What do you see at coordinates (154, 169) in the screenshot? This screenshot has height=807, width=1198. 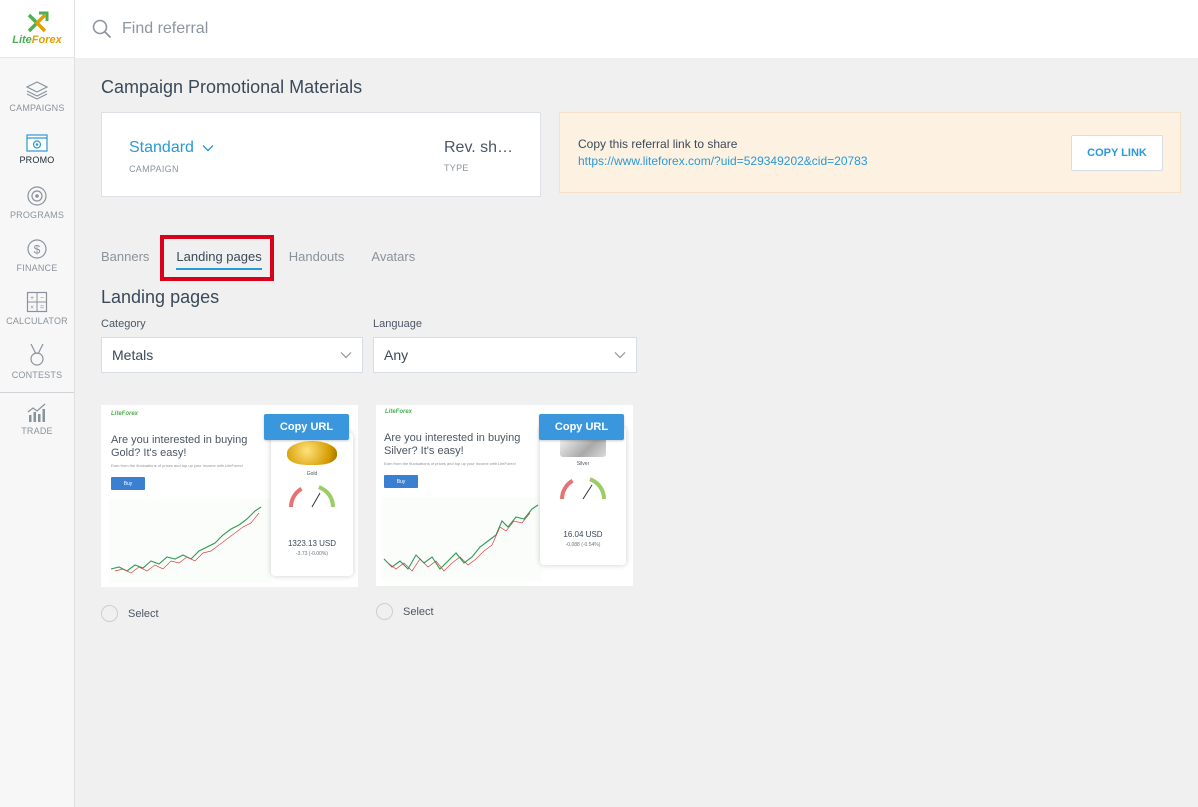 I see `campaign-label: CAMPAIGN` at bounding box center [154, 169].